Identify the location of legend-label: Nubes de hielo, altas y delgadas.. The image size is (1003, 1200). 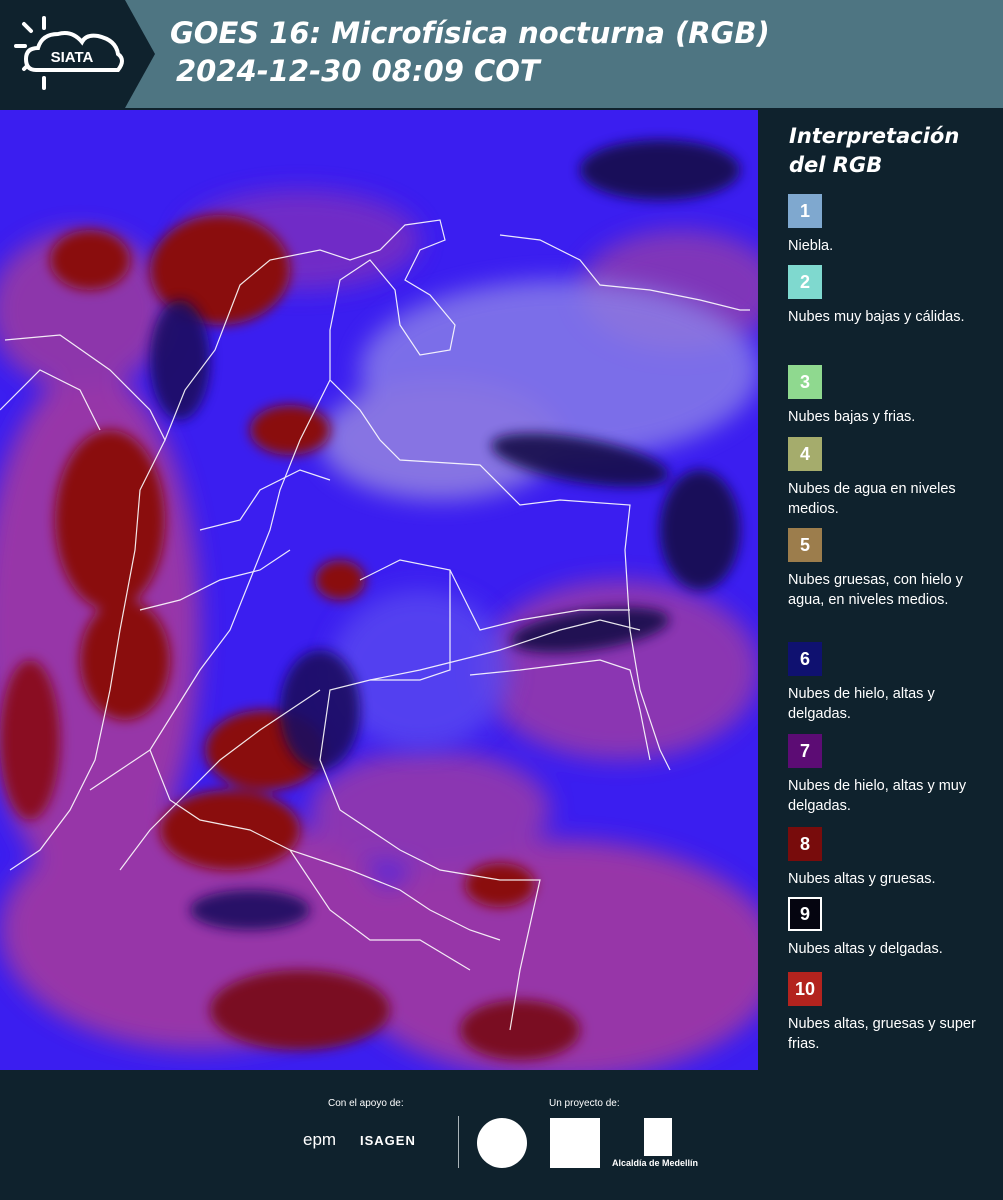
(861, 704).